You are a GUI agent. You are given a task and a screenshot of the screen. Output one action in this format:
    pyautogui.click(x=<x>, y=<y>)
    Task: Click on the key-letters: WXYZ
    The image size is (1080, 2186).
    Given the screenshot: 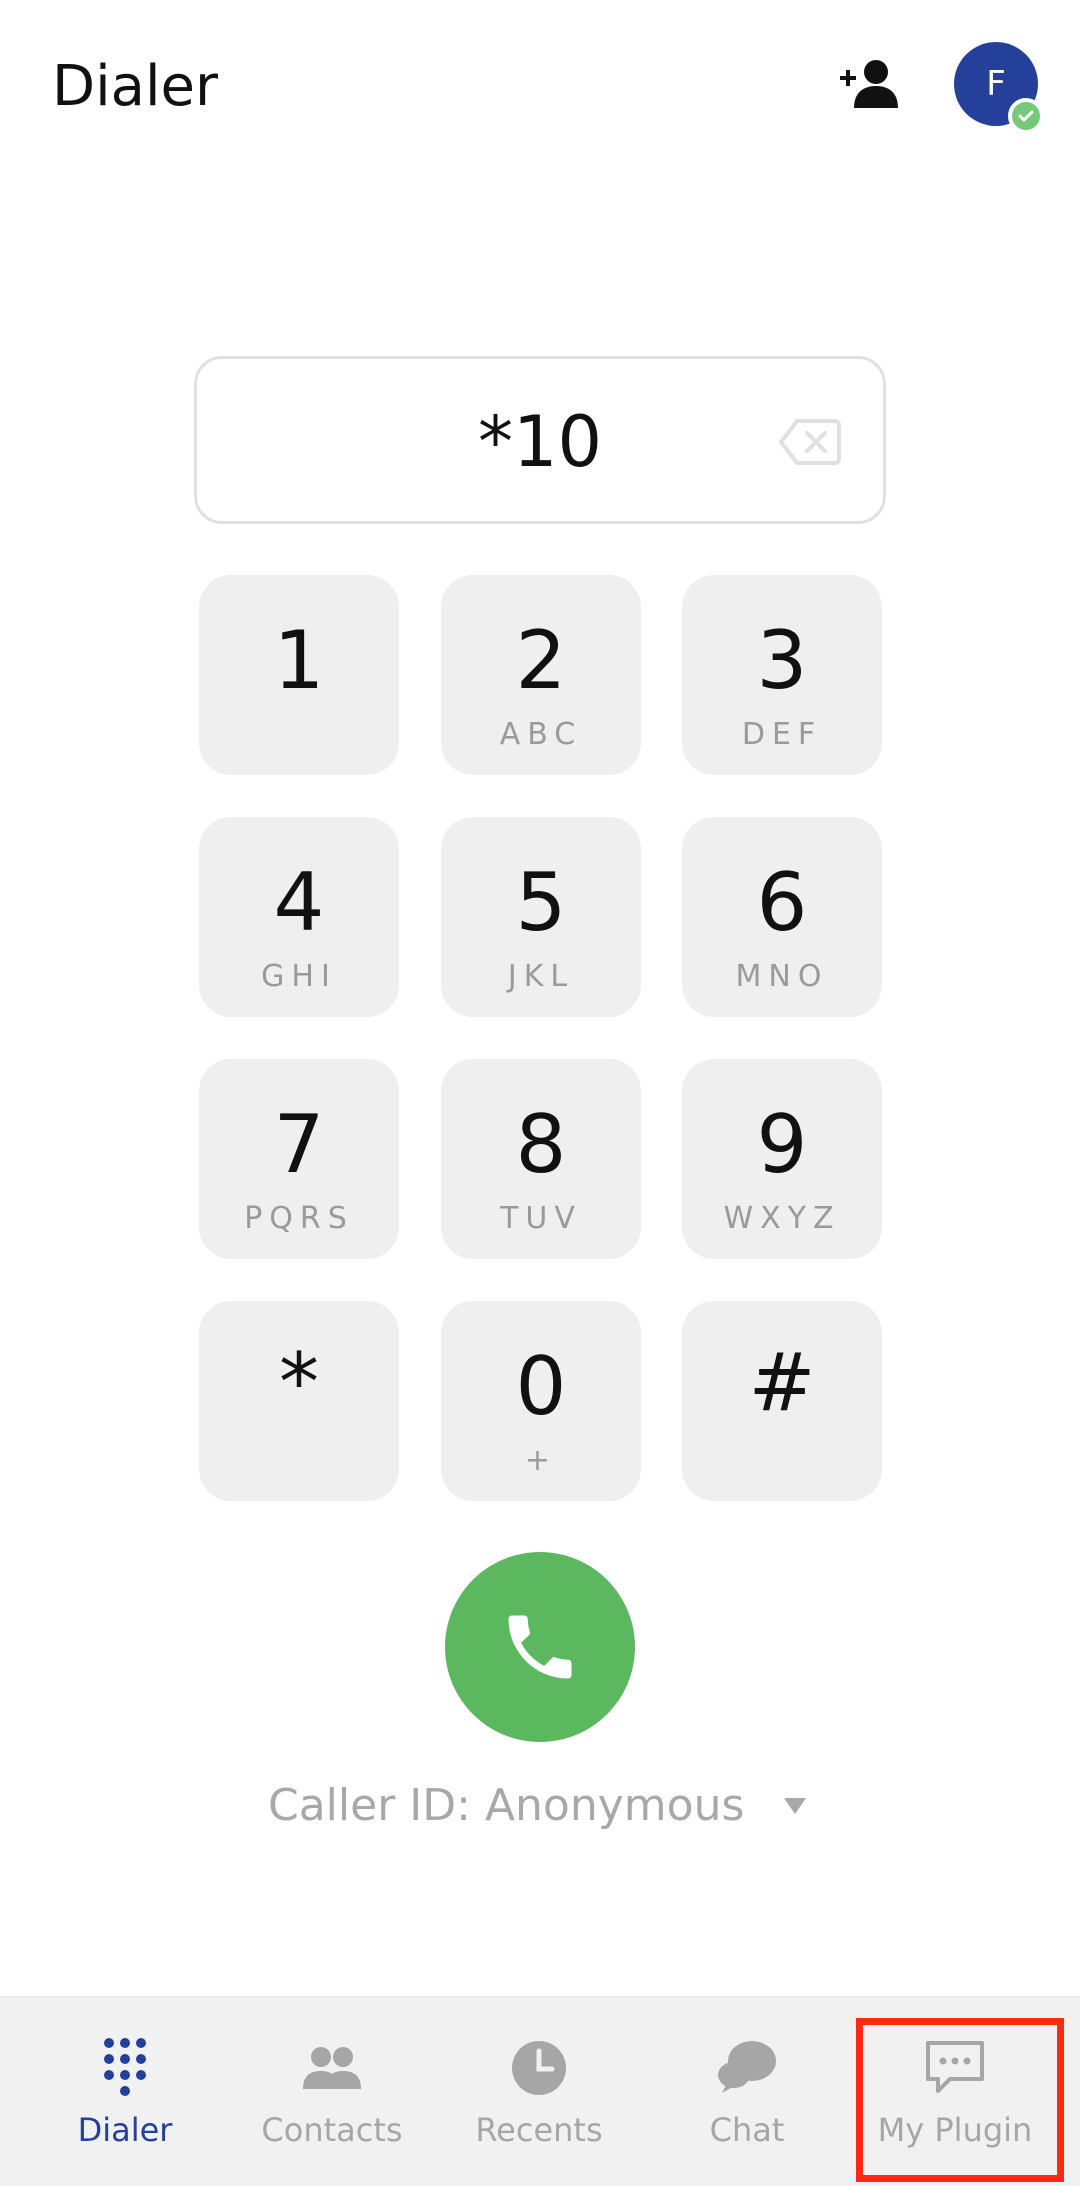 What is the action you would take?
    pyautogui.click(x=782, y=1218)
    